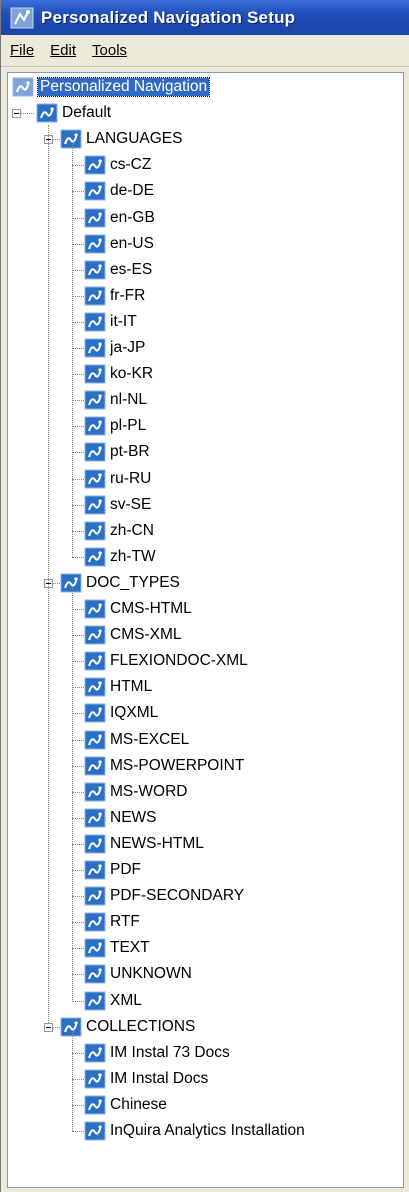 This screenshot has width=409, height=1192. What do you see at coordinates (126, 1000) in the screenshot?
I see `tree-node-label: XML` at bounding box center [126, 1000].